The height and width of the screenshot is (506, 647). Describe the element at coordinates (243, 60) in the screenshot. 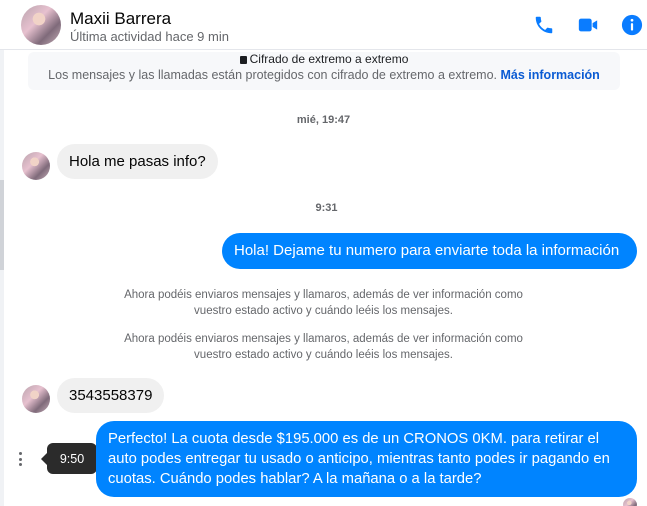

I see `lock-icon` at that location.